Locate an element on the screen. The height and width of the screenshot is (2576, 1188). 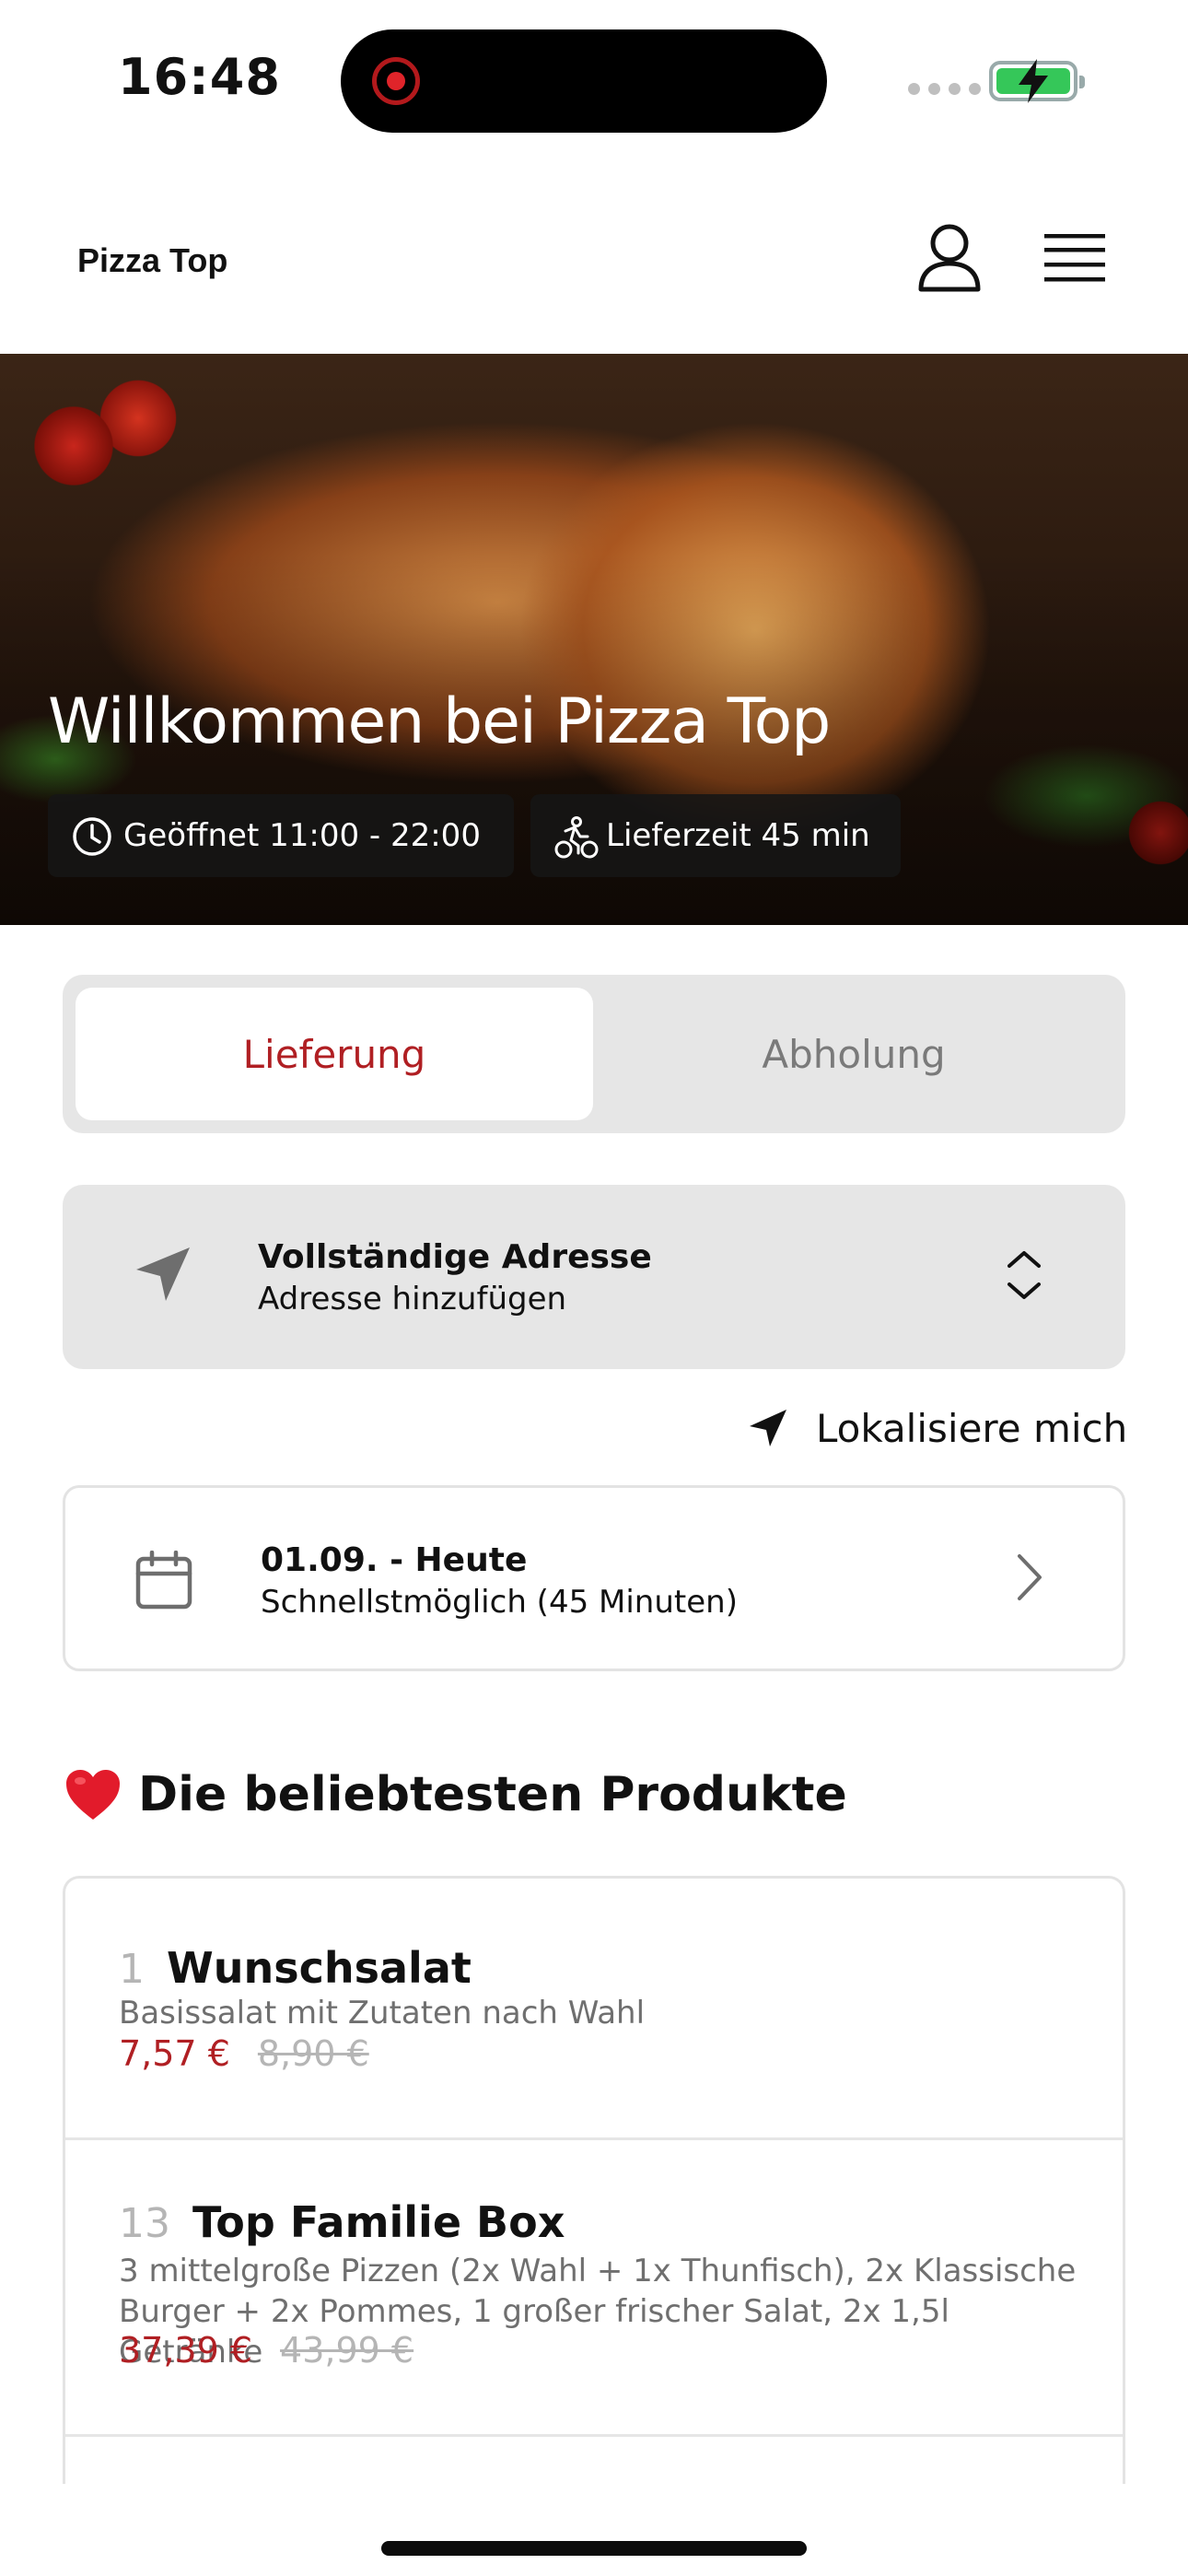
popular-products-title: Die beliebtesten Produkte is located at coordinates (493, 1794).